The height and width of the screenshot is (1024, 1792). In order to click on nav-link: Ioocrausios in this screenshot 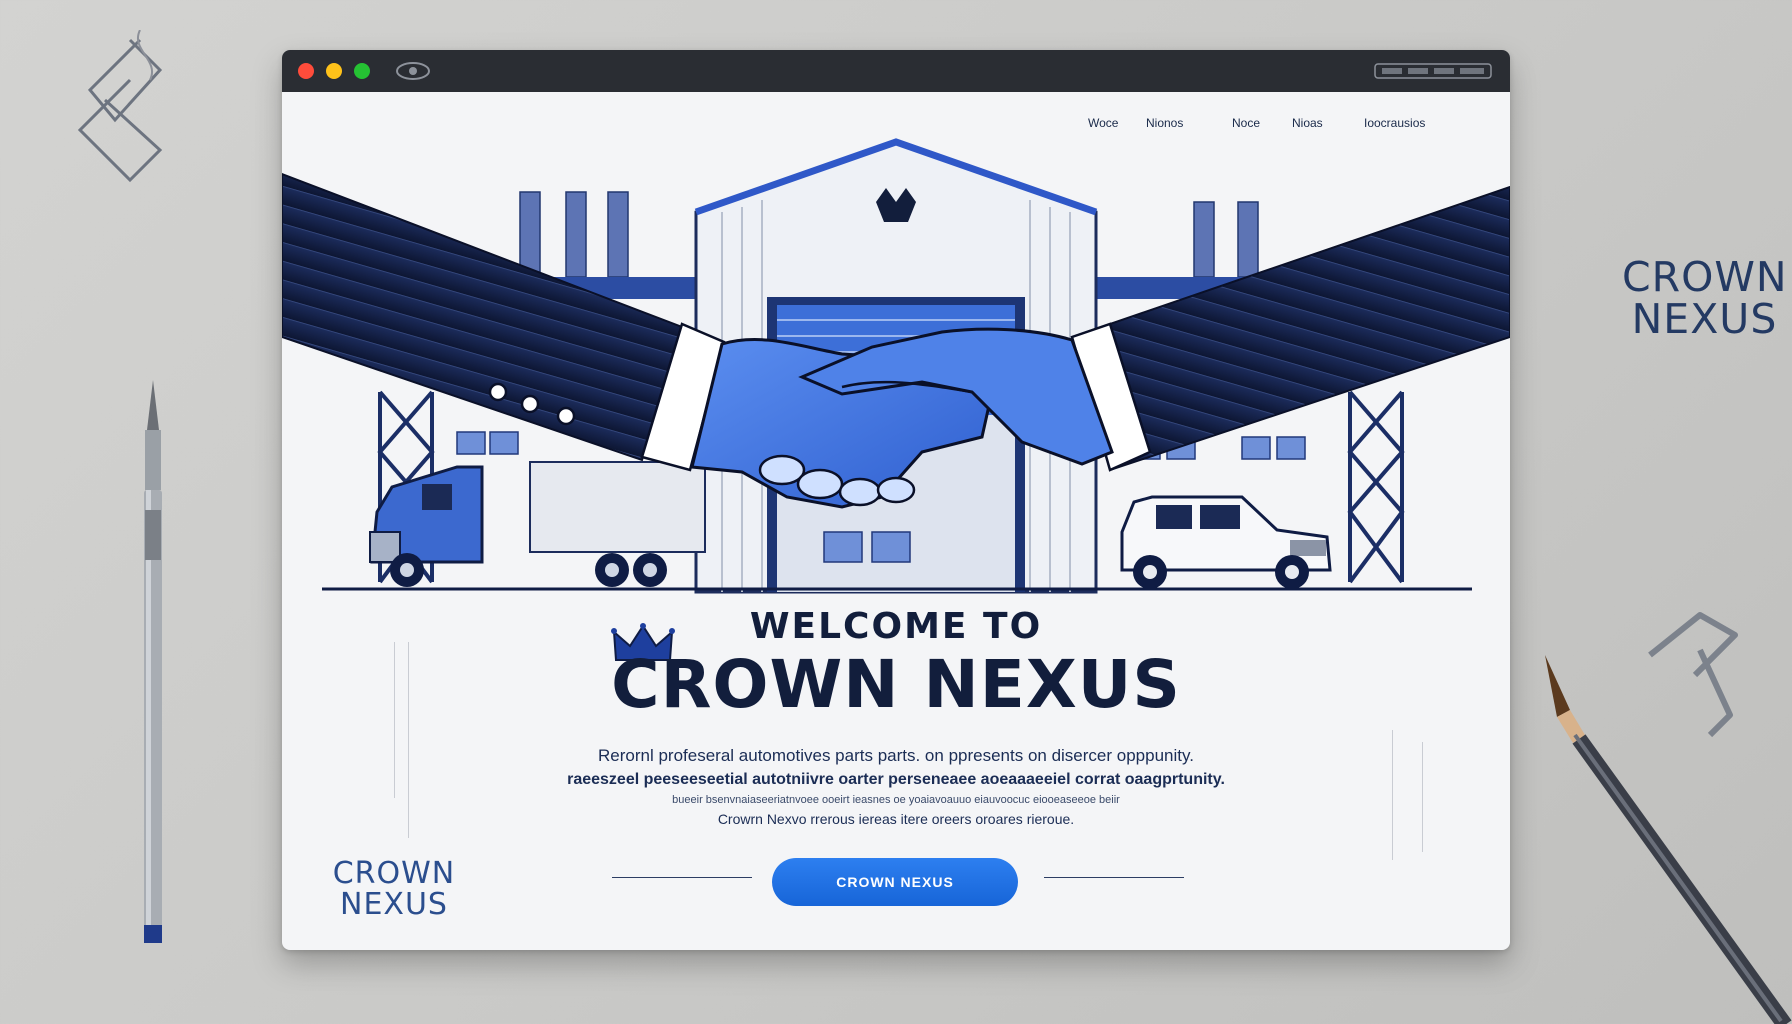, I will do `click(1394, 123)`.